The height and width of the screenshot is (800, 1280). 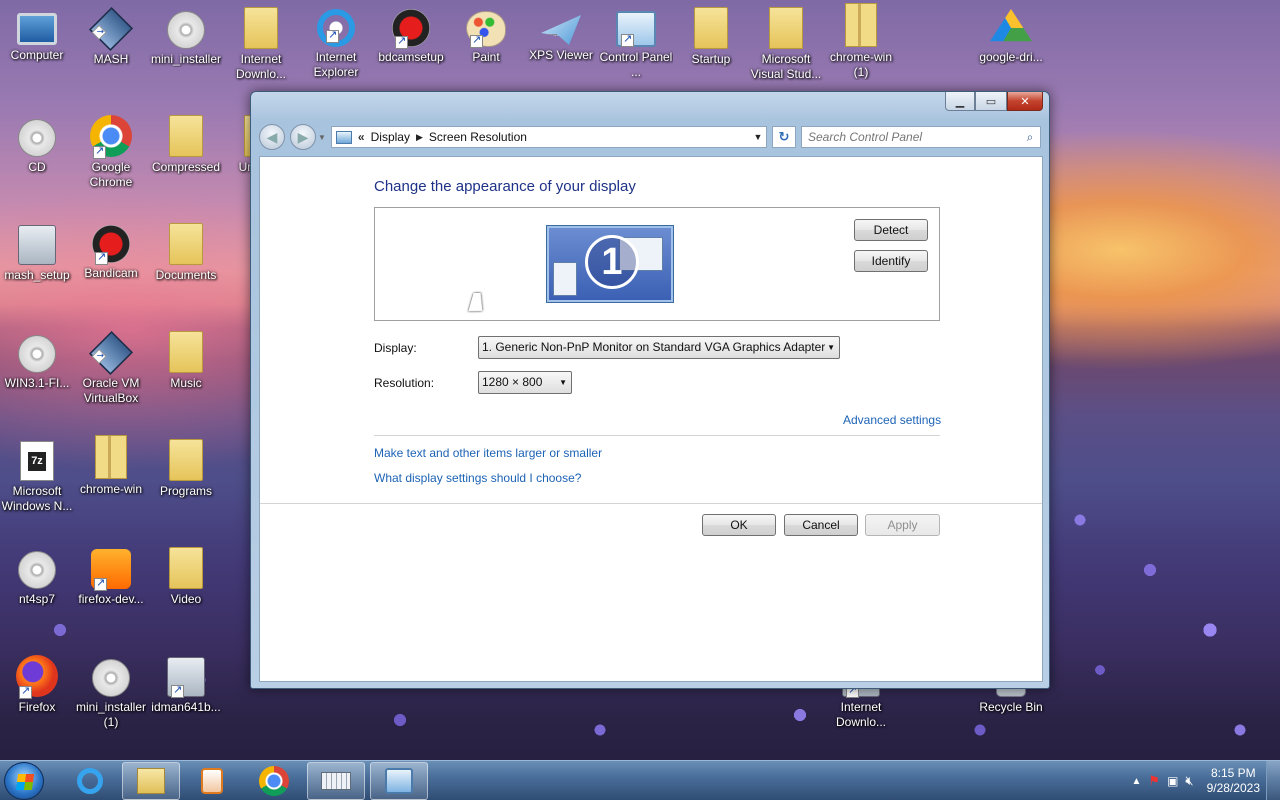 I want to click on volume-muted-icon: 🔇︎, so click(x=1189, y=781).